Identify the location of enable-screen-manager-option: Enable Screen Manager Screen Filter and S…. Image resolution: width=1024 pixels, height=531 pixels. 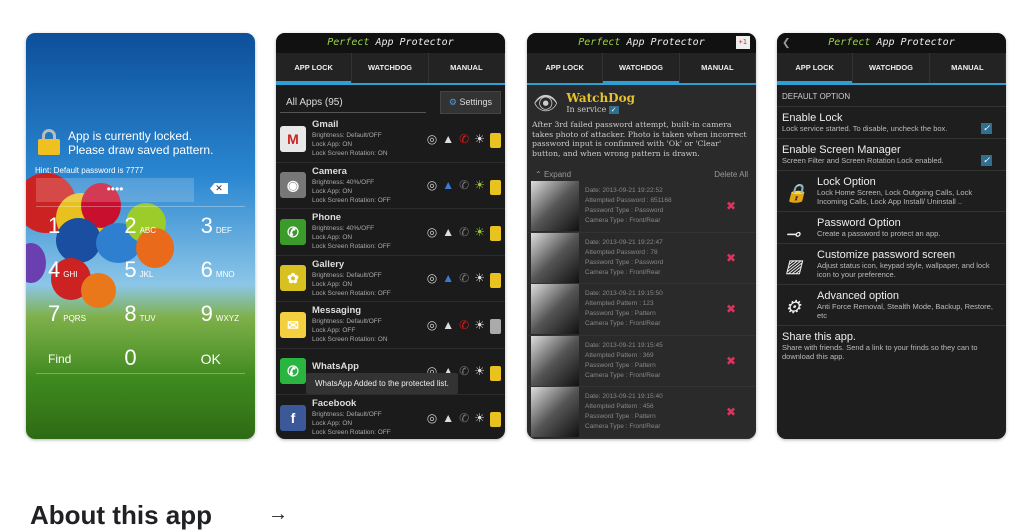
(891, 155).